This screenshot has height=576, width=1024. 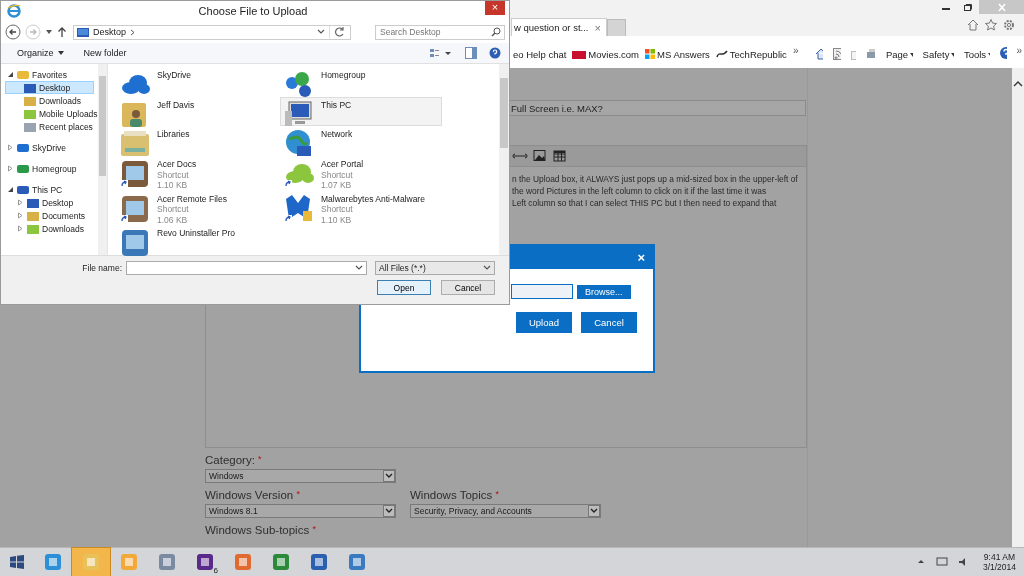 I want to click on field-label: Category: *, so click(x=234, y=460).